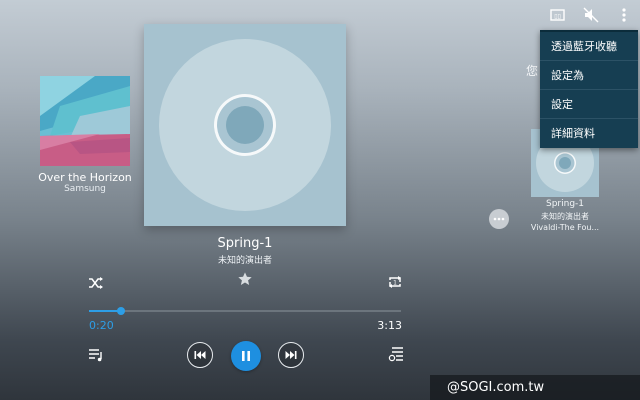 The image size is (640, 400). Describe the element at coordinates (245, 311) in the screenshot. I see `seek-track` at that location.